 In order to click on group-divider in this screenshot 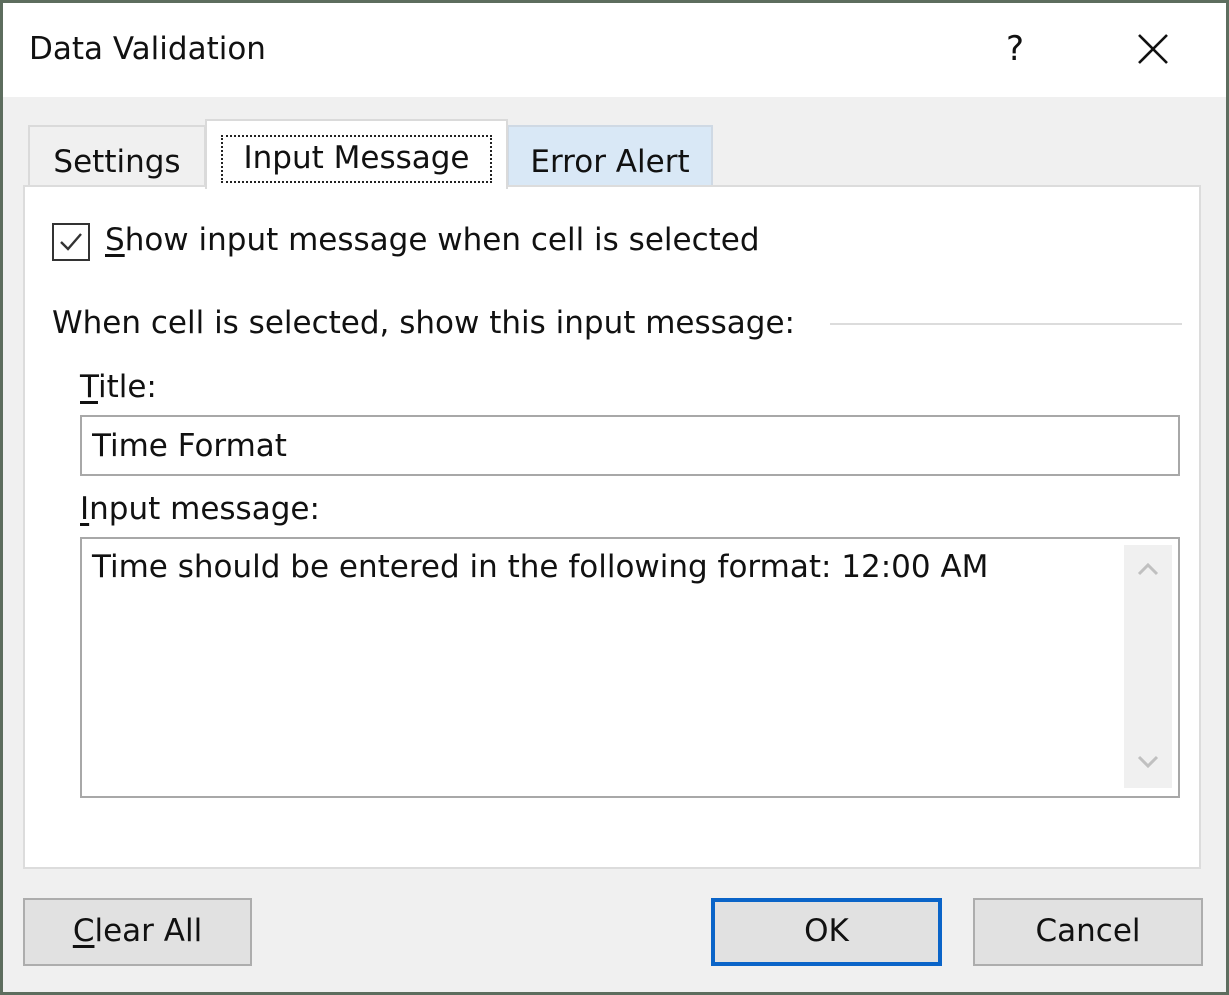, I will do `click(1006, 324)`.